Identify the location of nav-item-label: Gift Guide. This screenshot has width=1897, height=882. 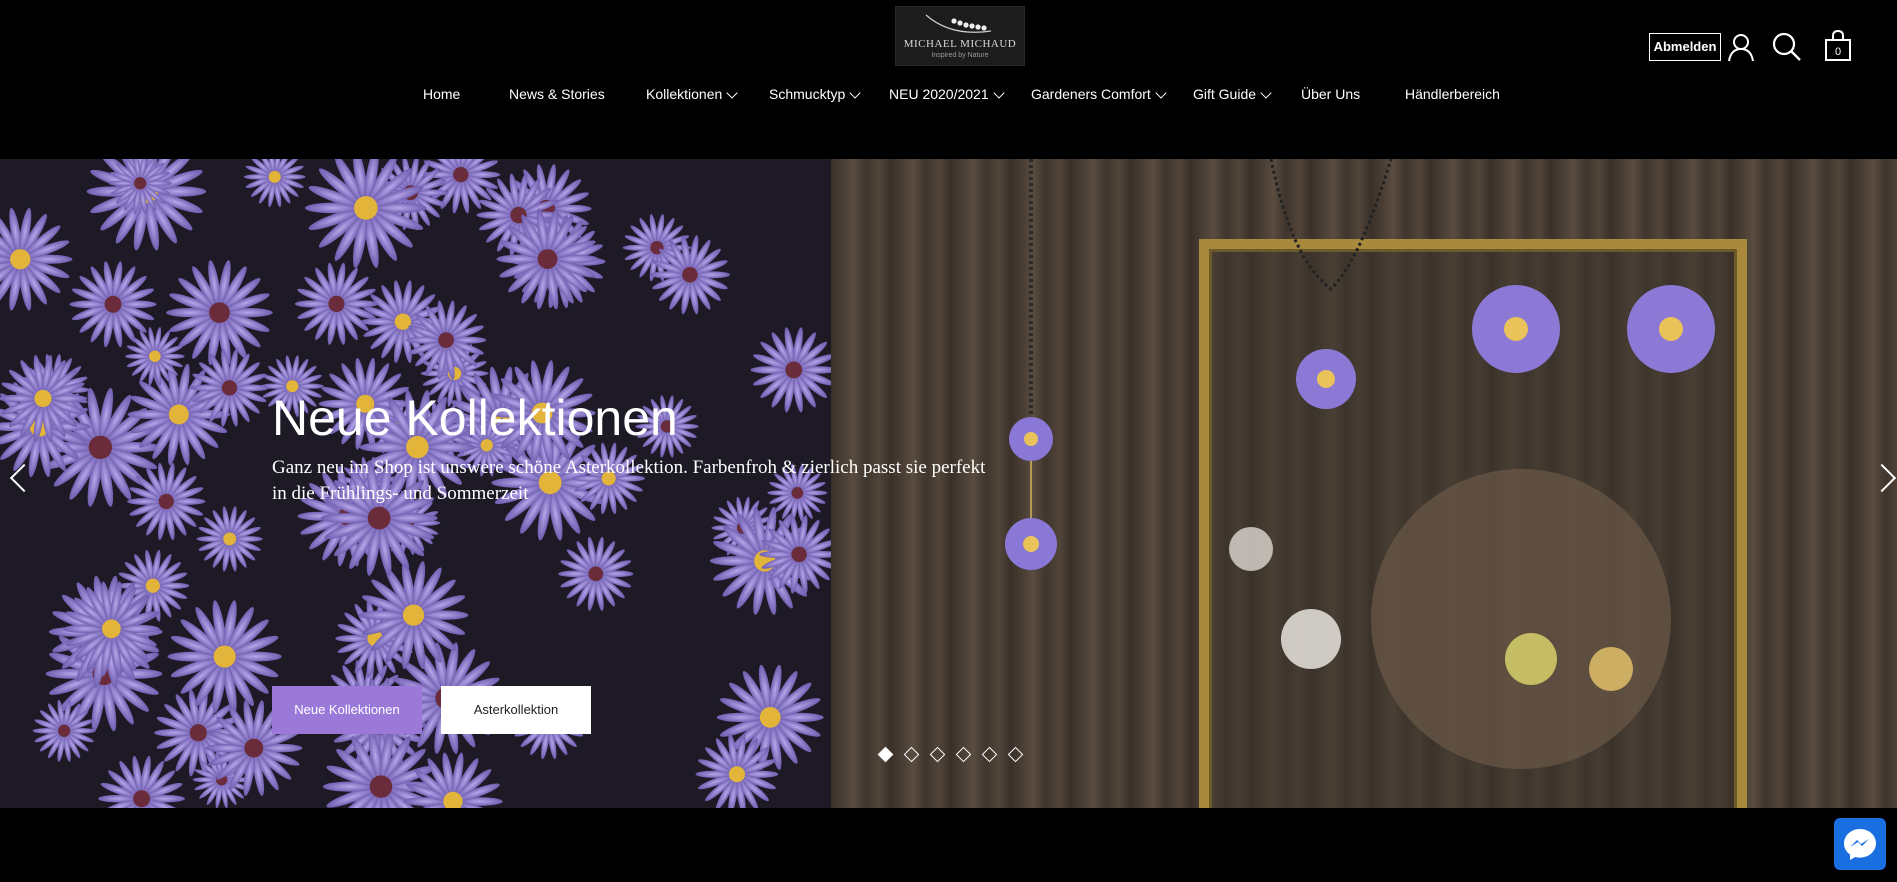
(1225, 94).